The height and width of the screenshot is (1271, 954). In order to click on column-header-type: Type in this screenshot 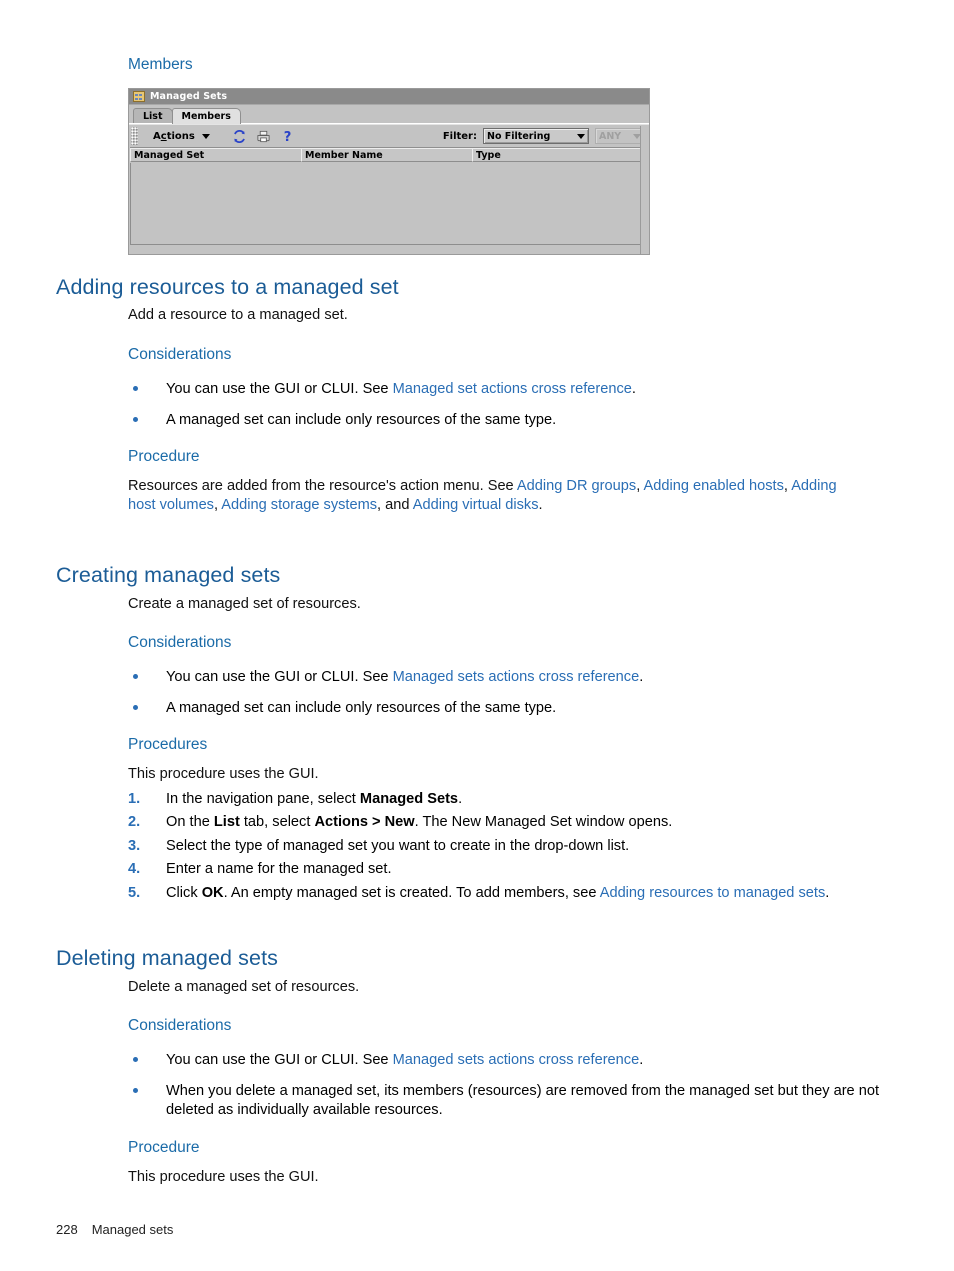, I will do `click(560, 155)`.